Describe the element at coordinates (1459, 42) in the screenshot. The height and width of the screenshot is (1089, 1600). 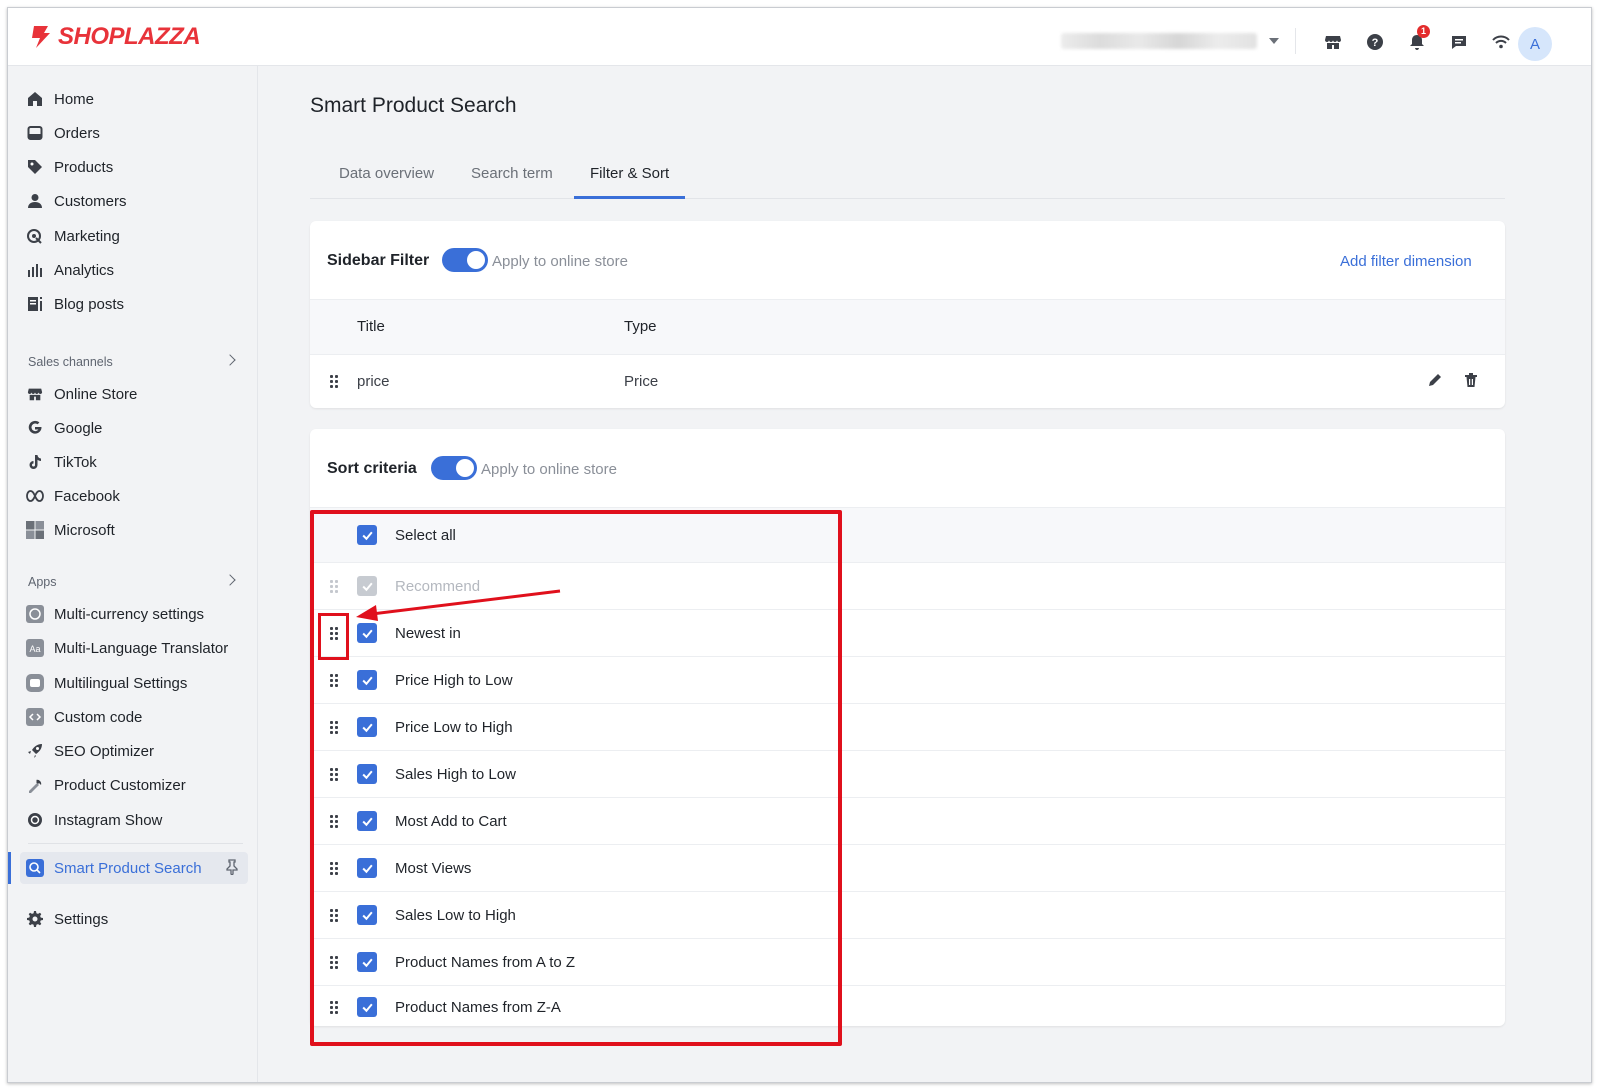
I see `chat-icon` at that location.